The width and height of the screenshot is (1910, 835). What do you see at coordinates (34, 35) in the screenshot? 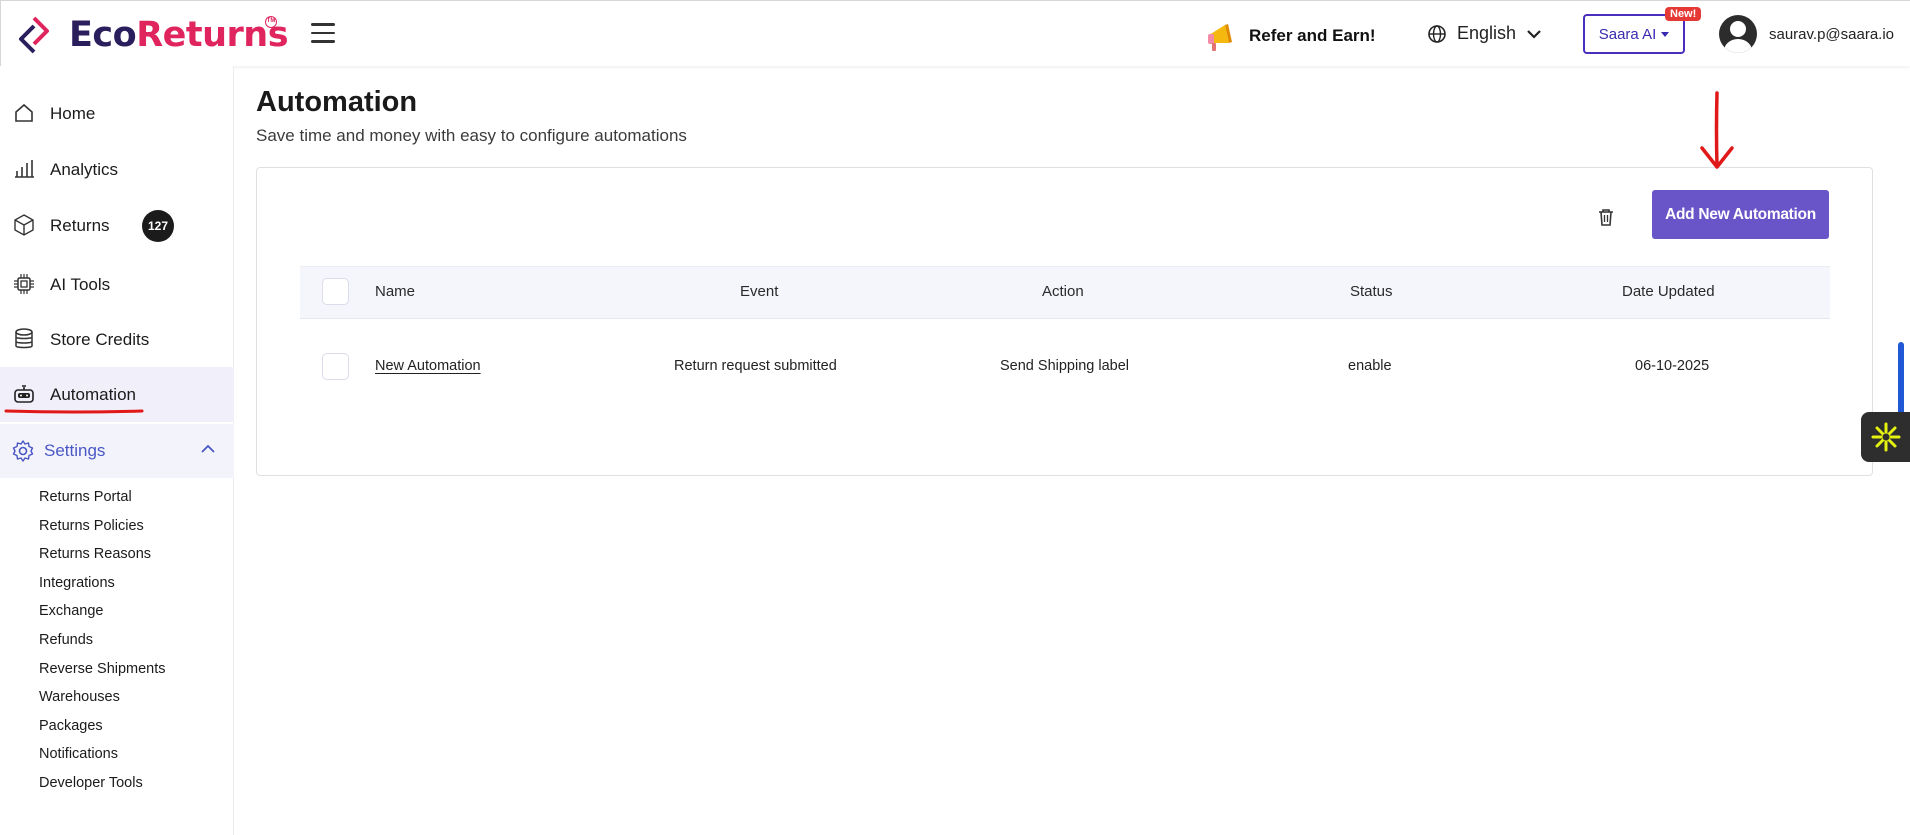
I see `logo-mark-icon` at bounding box center [34, 35].